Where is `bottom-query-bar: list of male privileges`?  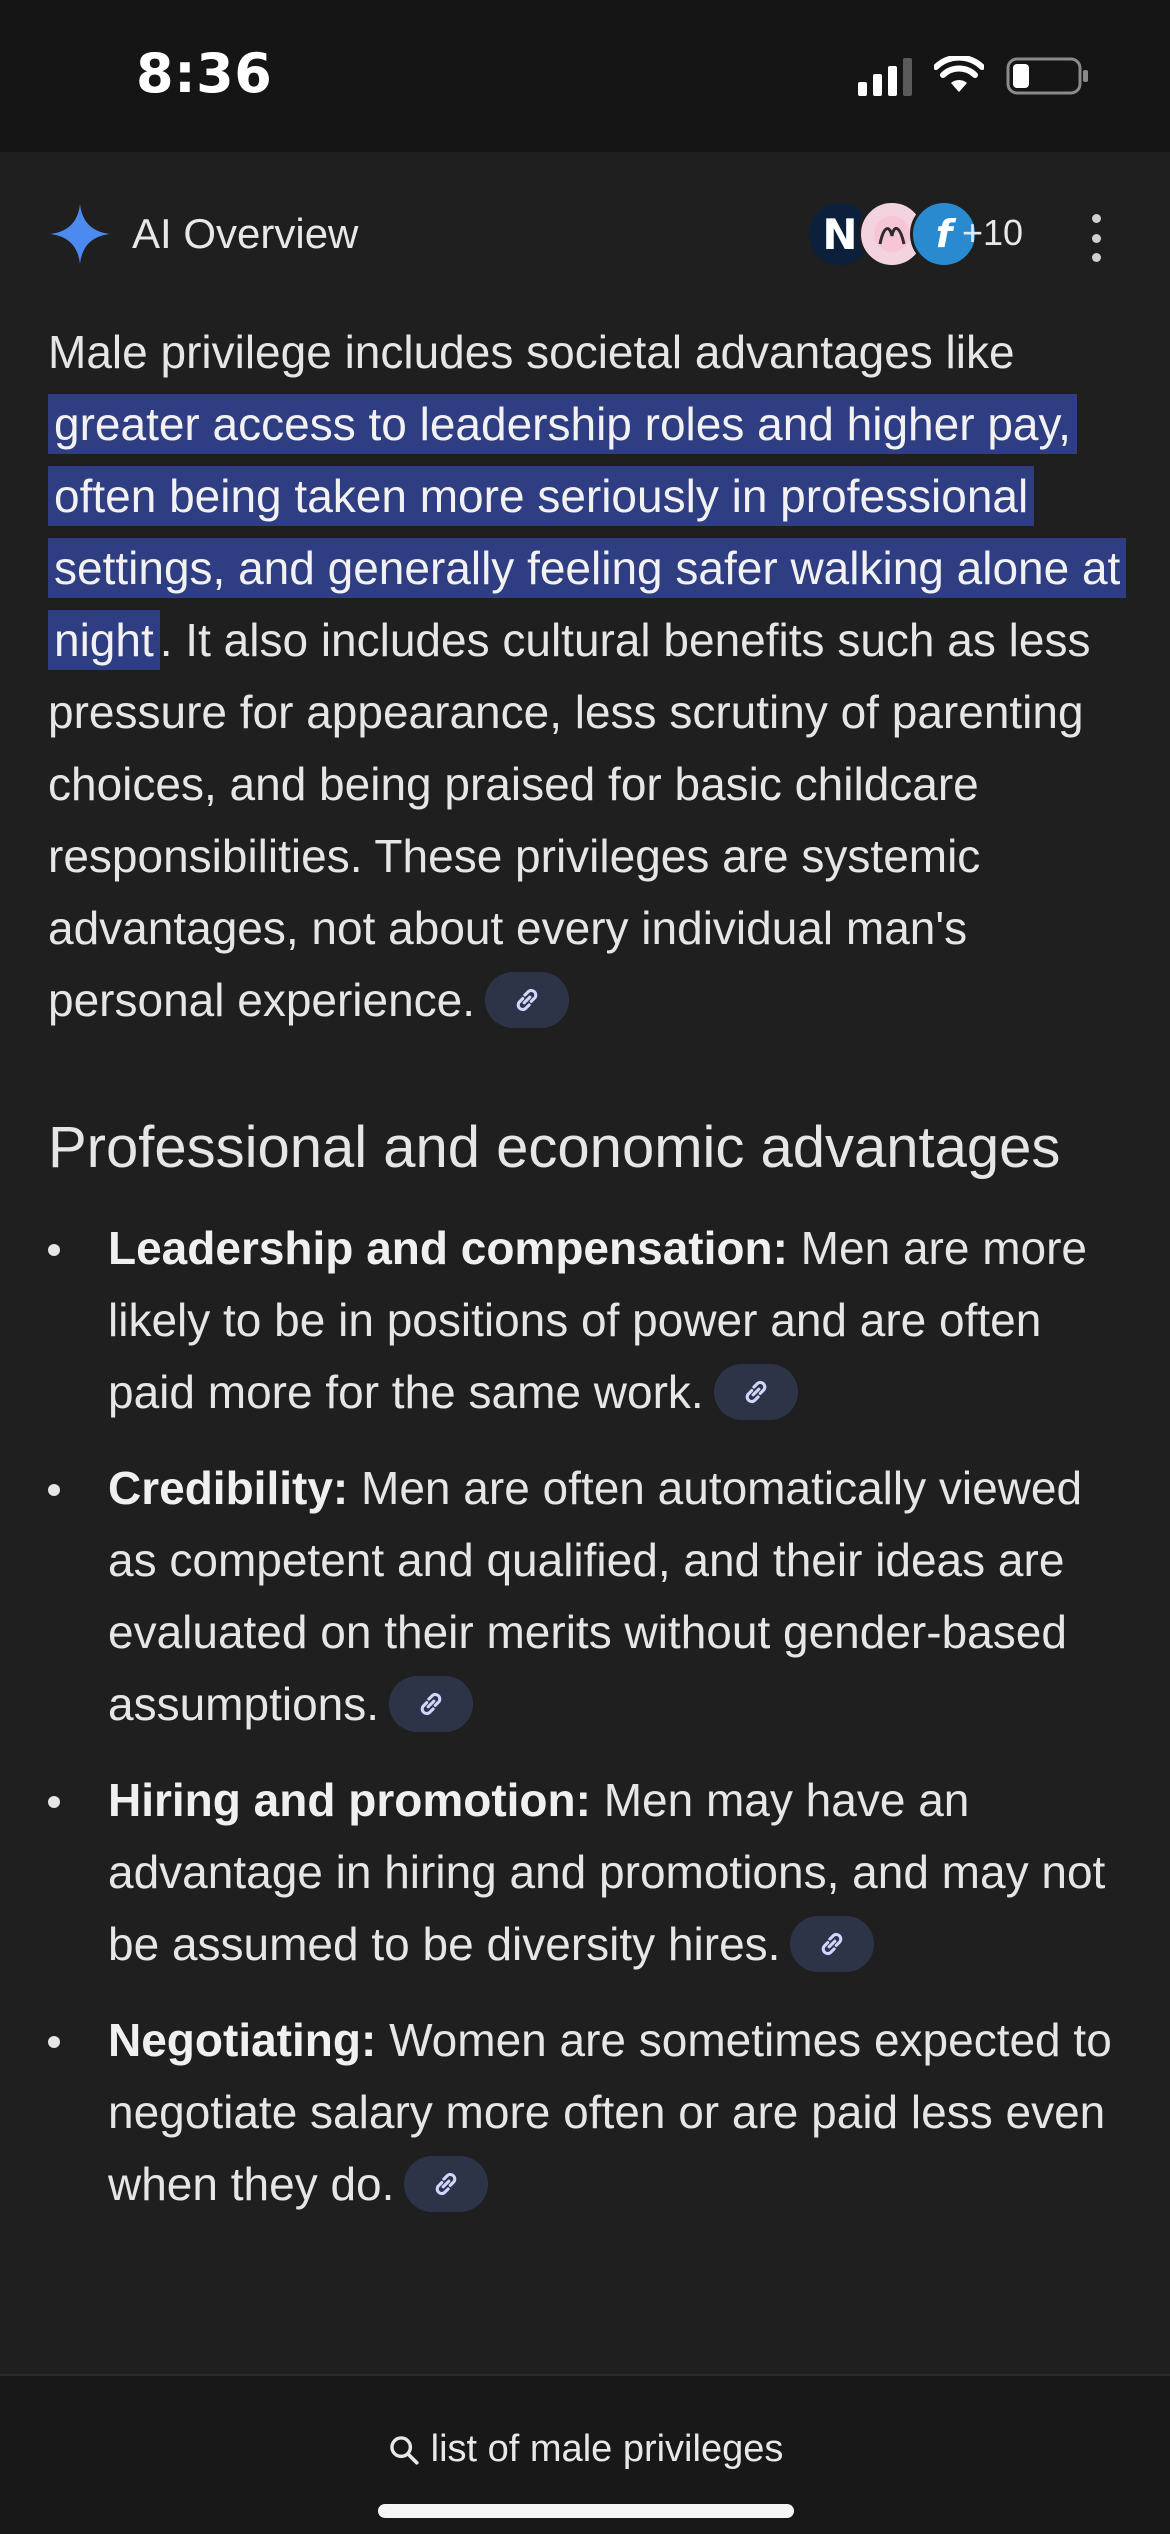
bottom-query-bar: list of male privileges is located at coordinates (585, 2454).